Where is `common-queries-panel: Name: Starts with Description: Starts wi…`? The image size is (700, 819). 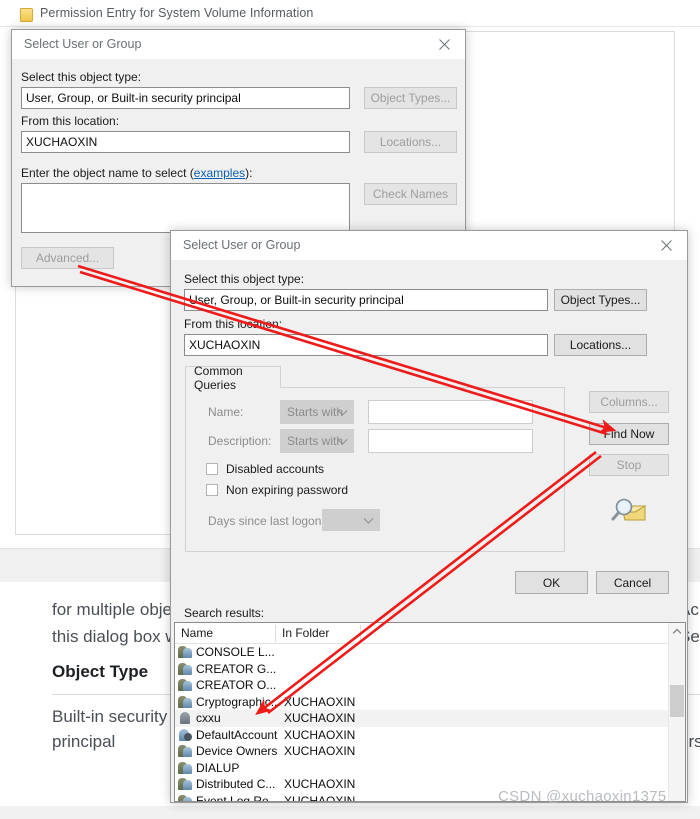 common-queries-panel: Name: Starts with Description: Starts wi… is located at coordinates (375, 469).